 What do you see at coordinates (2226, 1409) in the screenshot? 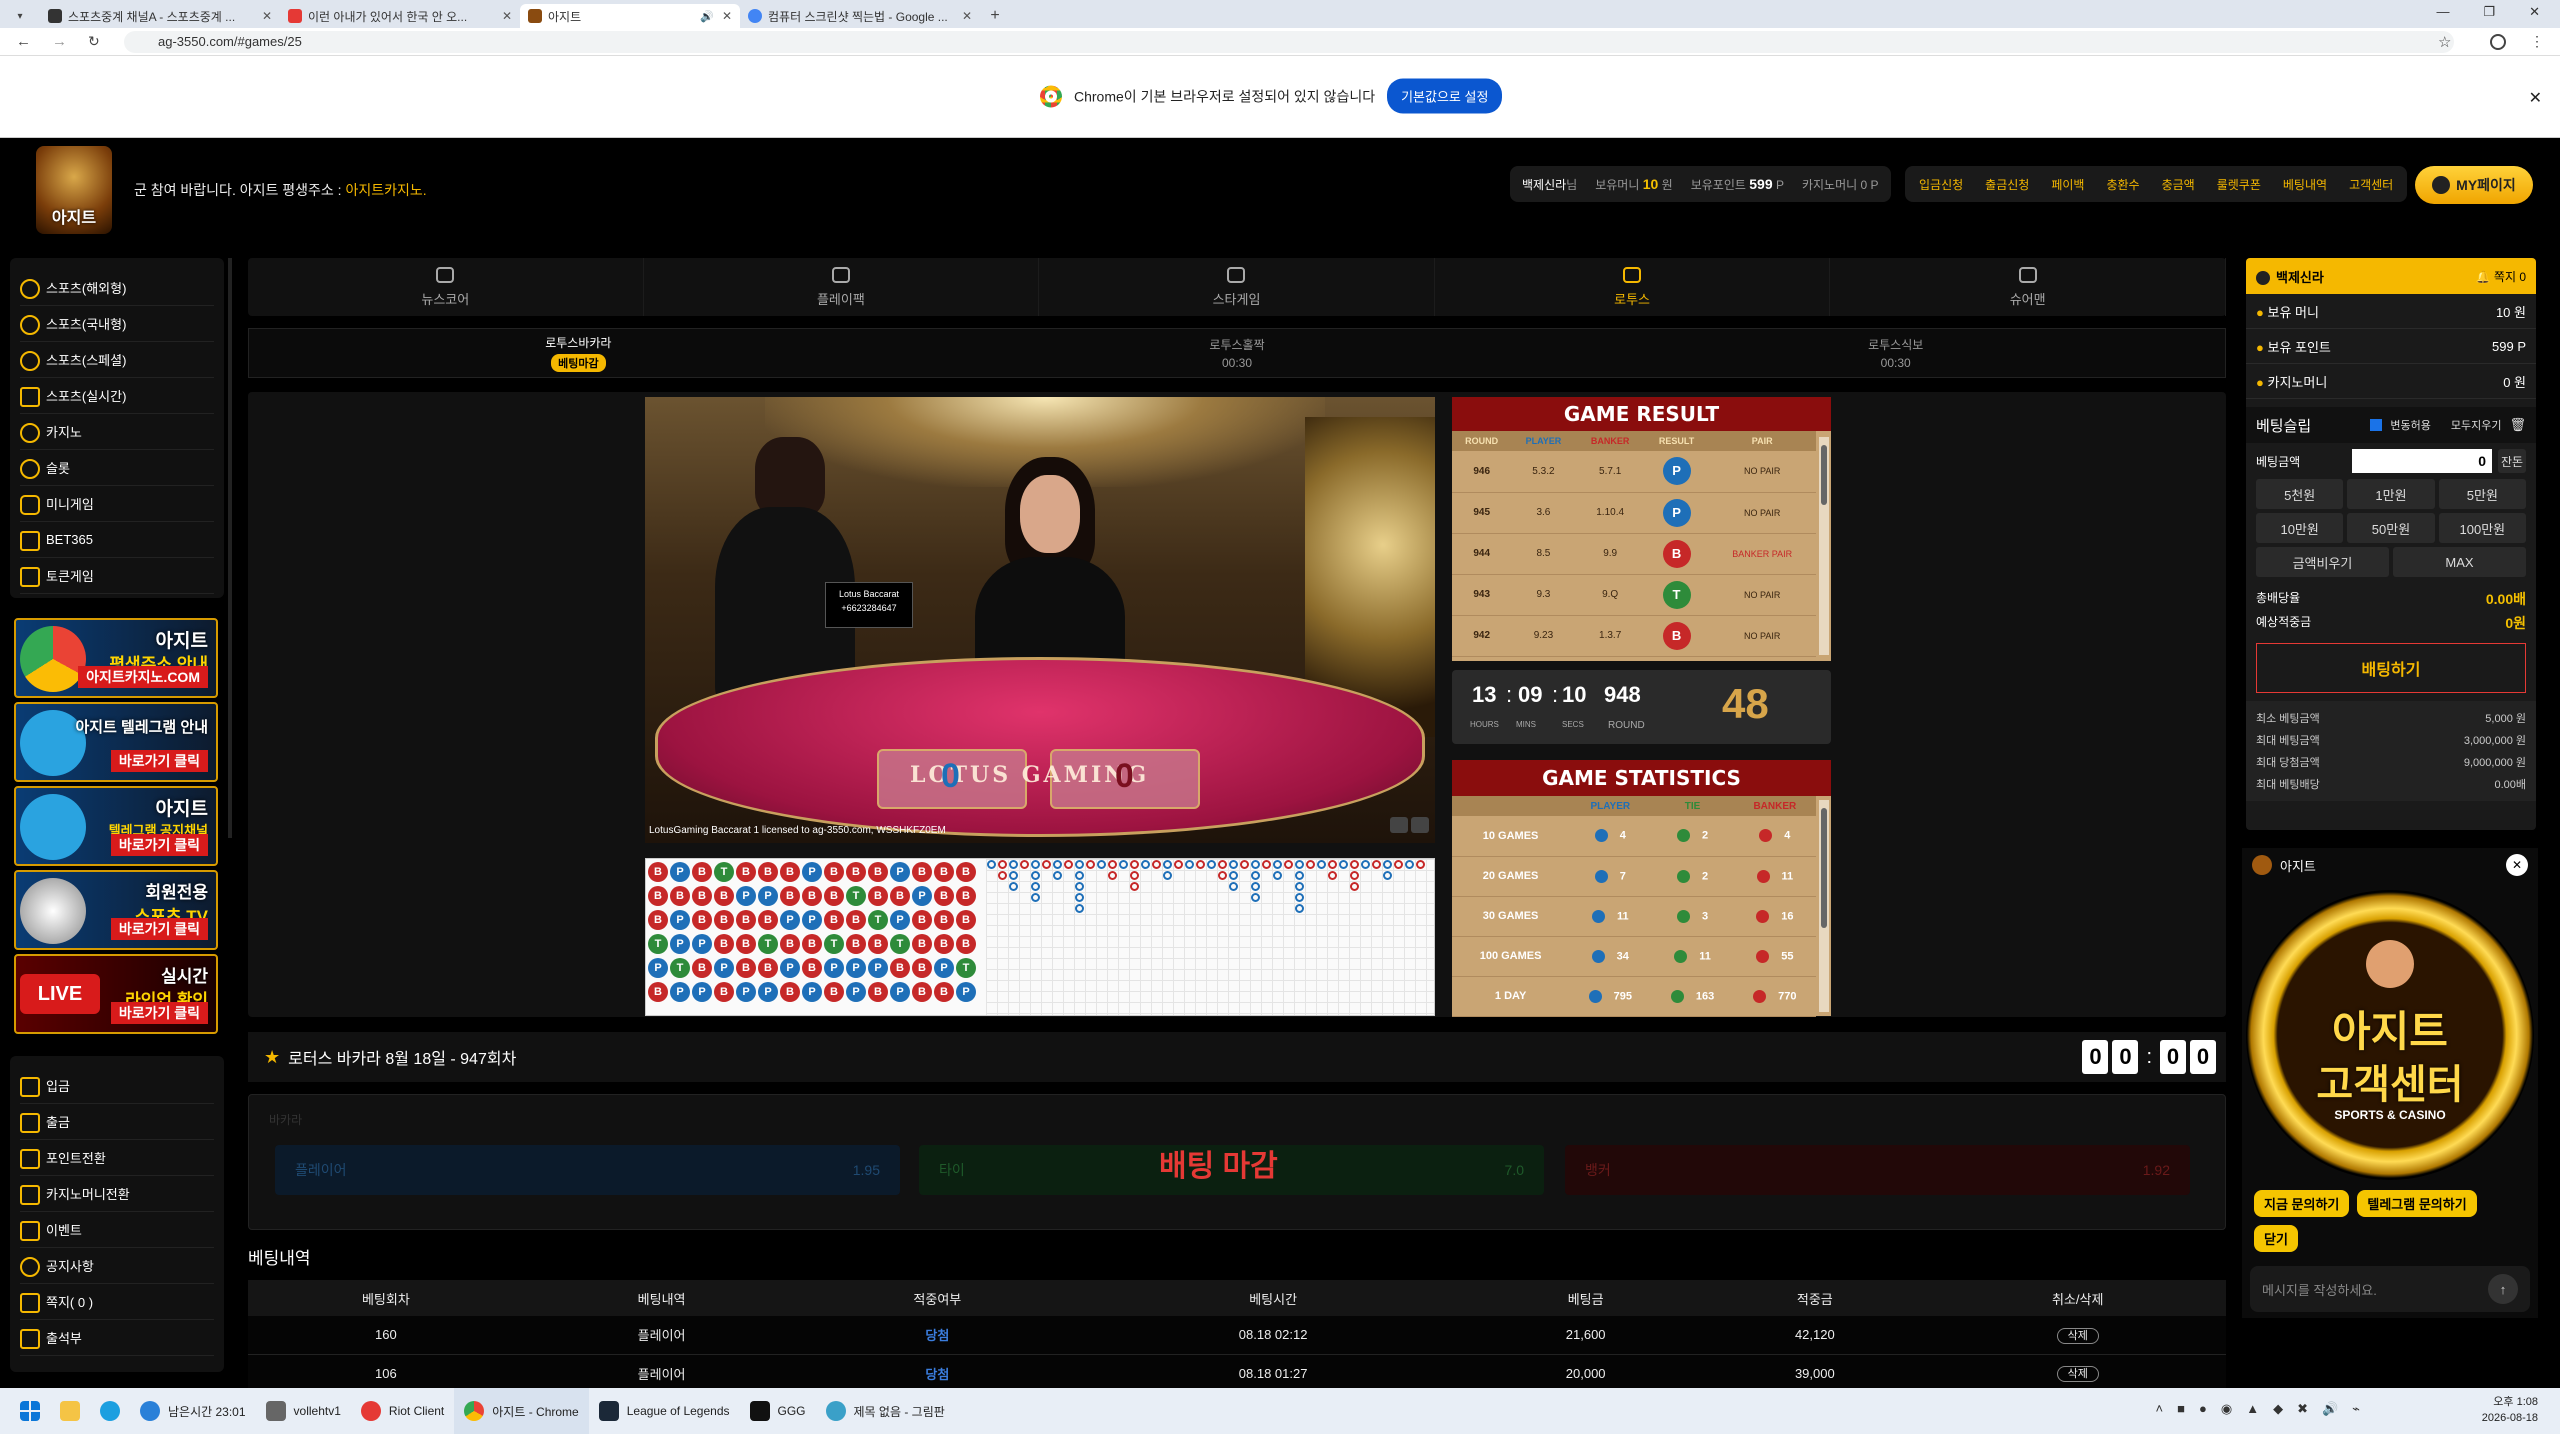
I see `tray-app-icon: ◉` at bounding box center [2226, 1409].